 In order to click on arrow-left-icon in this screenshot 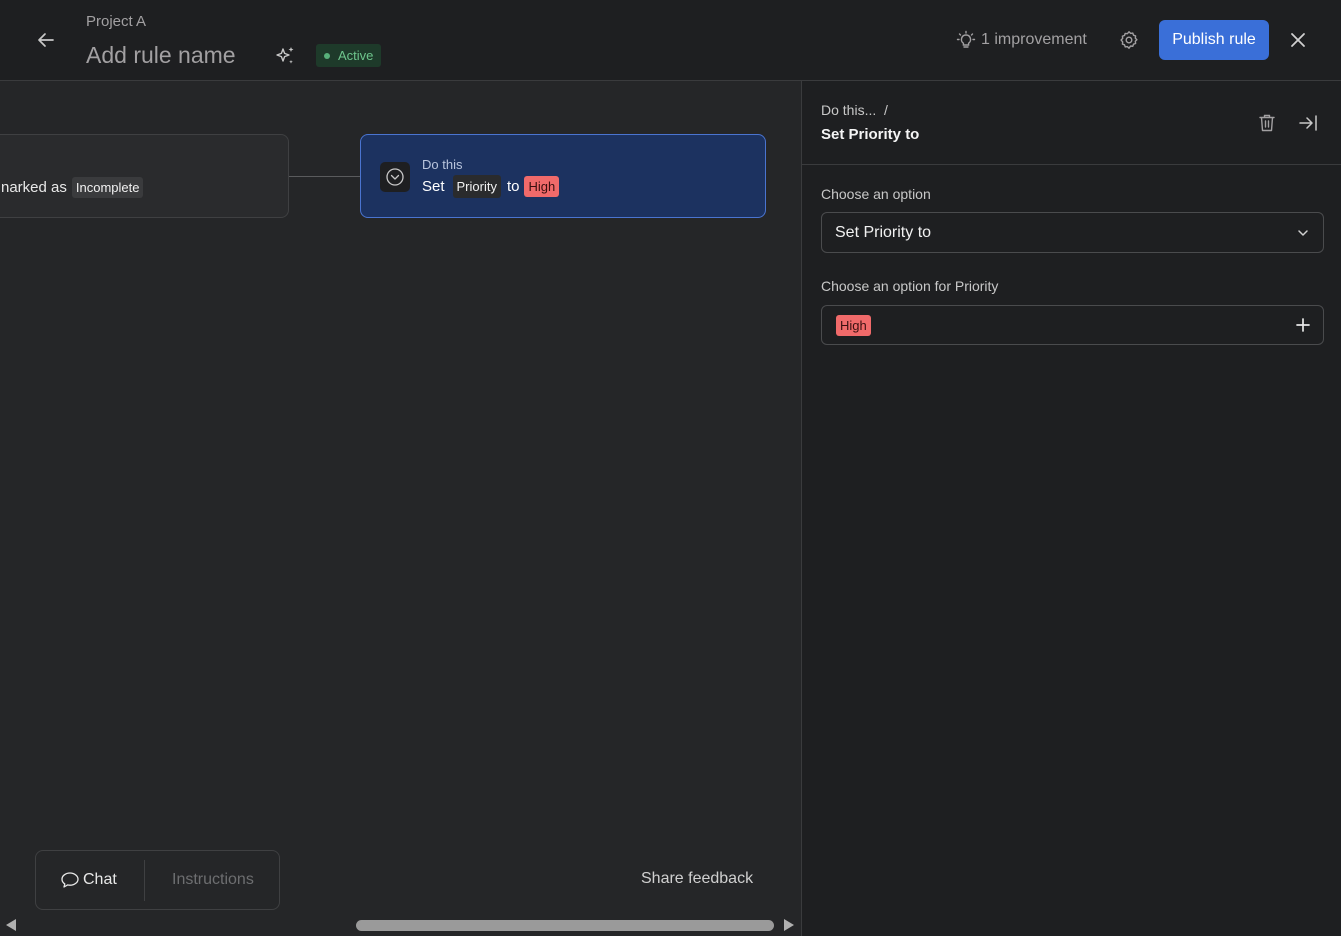, I will do `click(46, 40)`.